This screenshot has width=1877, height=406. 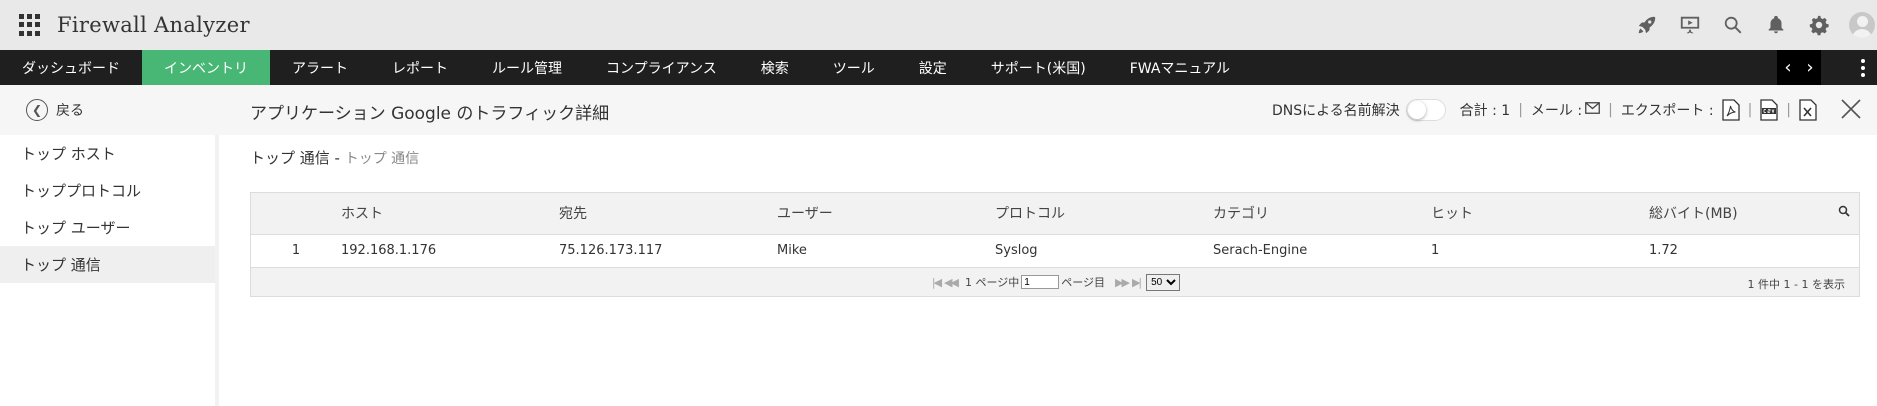 What do you see at coordinates (1435, 251) in the screenshot?
I see `cell-hits: 1` at bounding box center [1435, 251].